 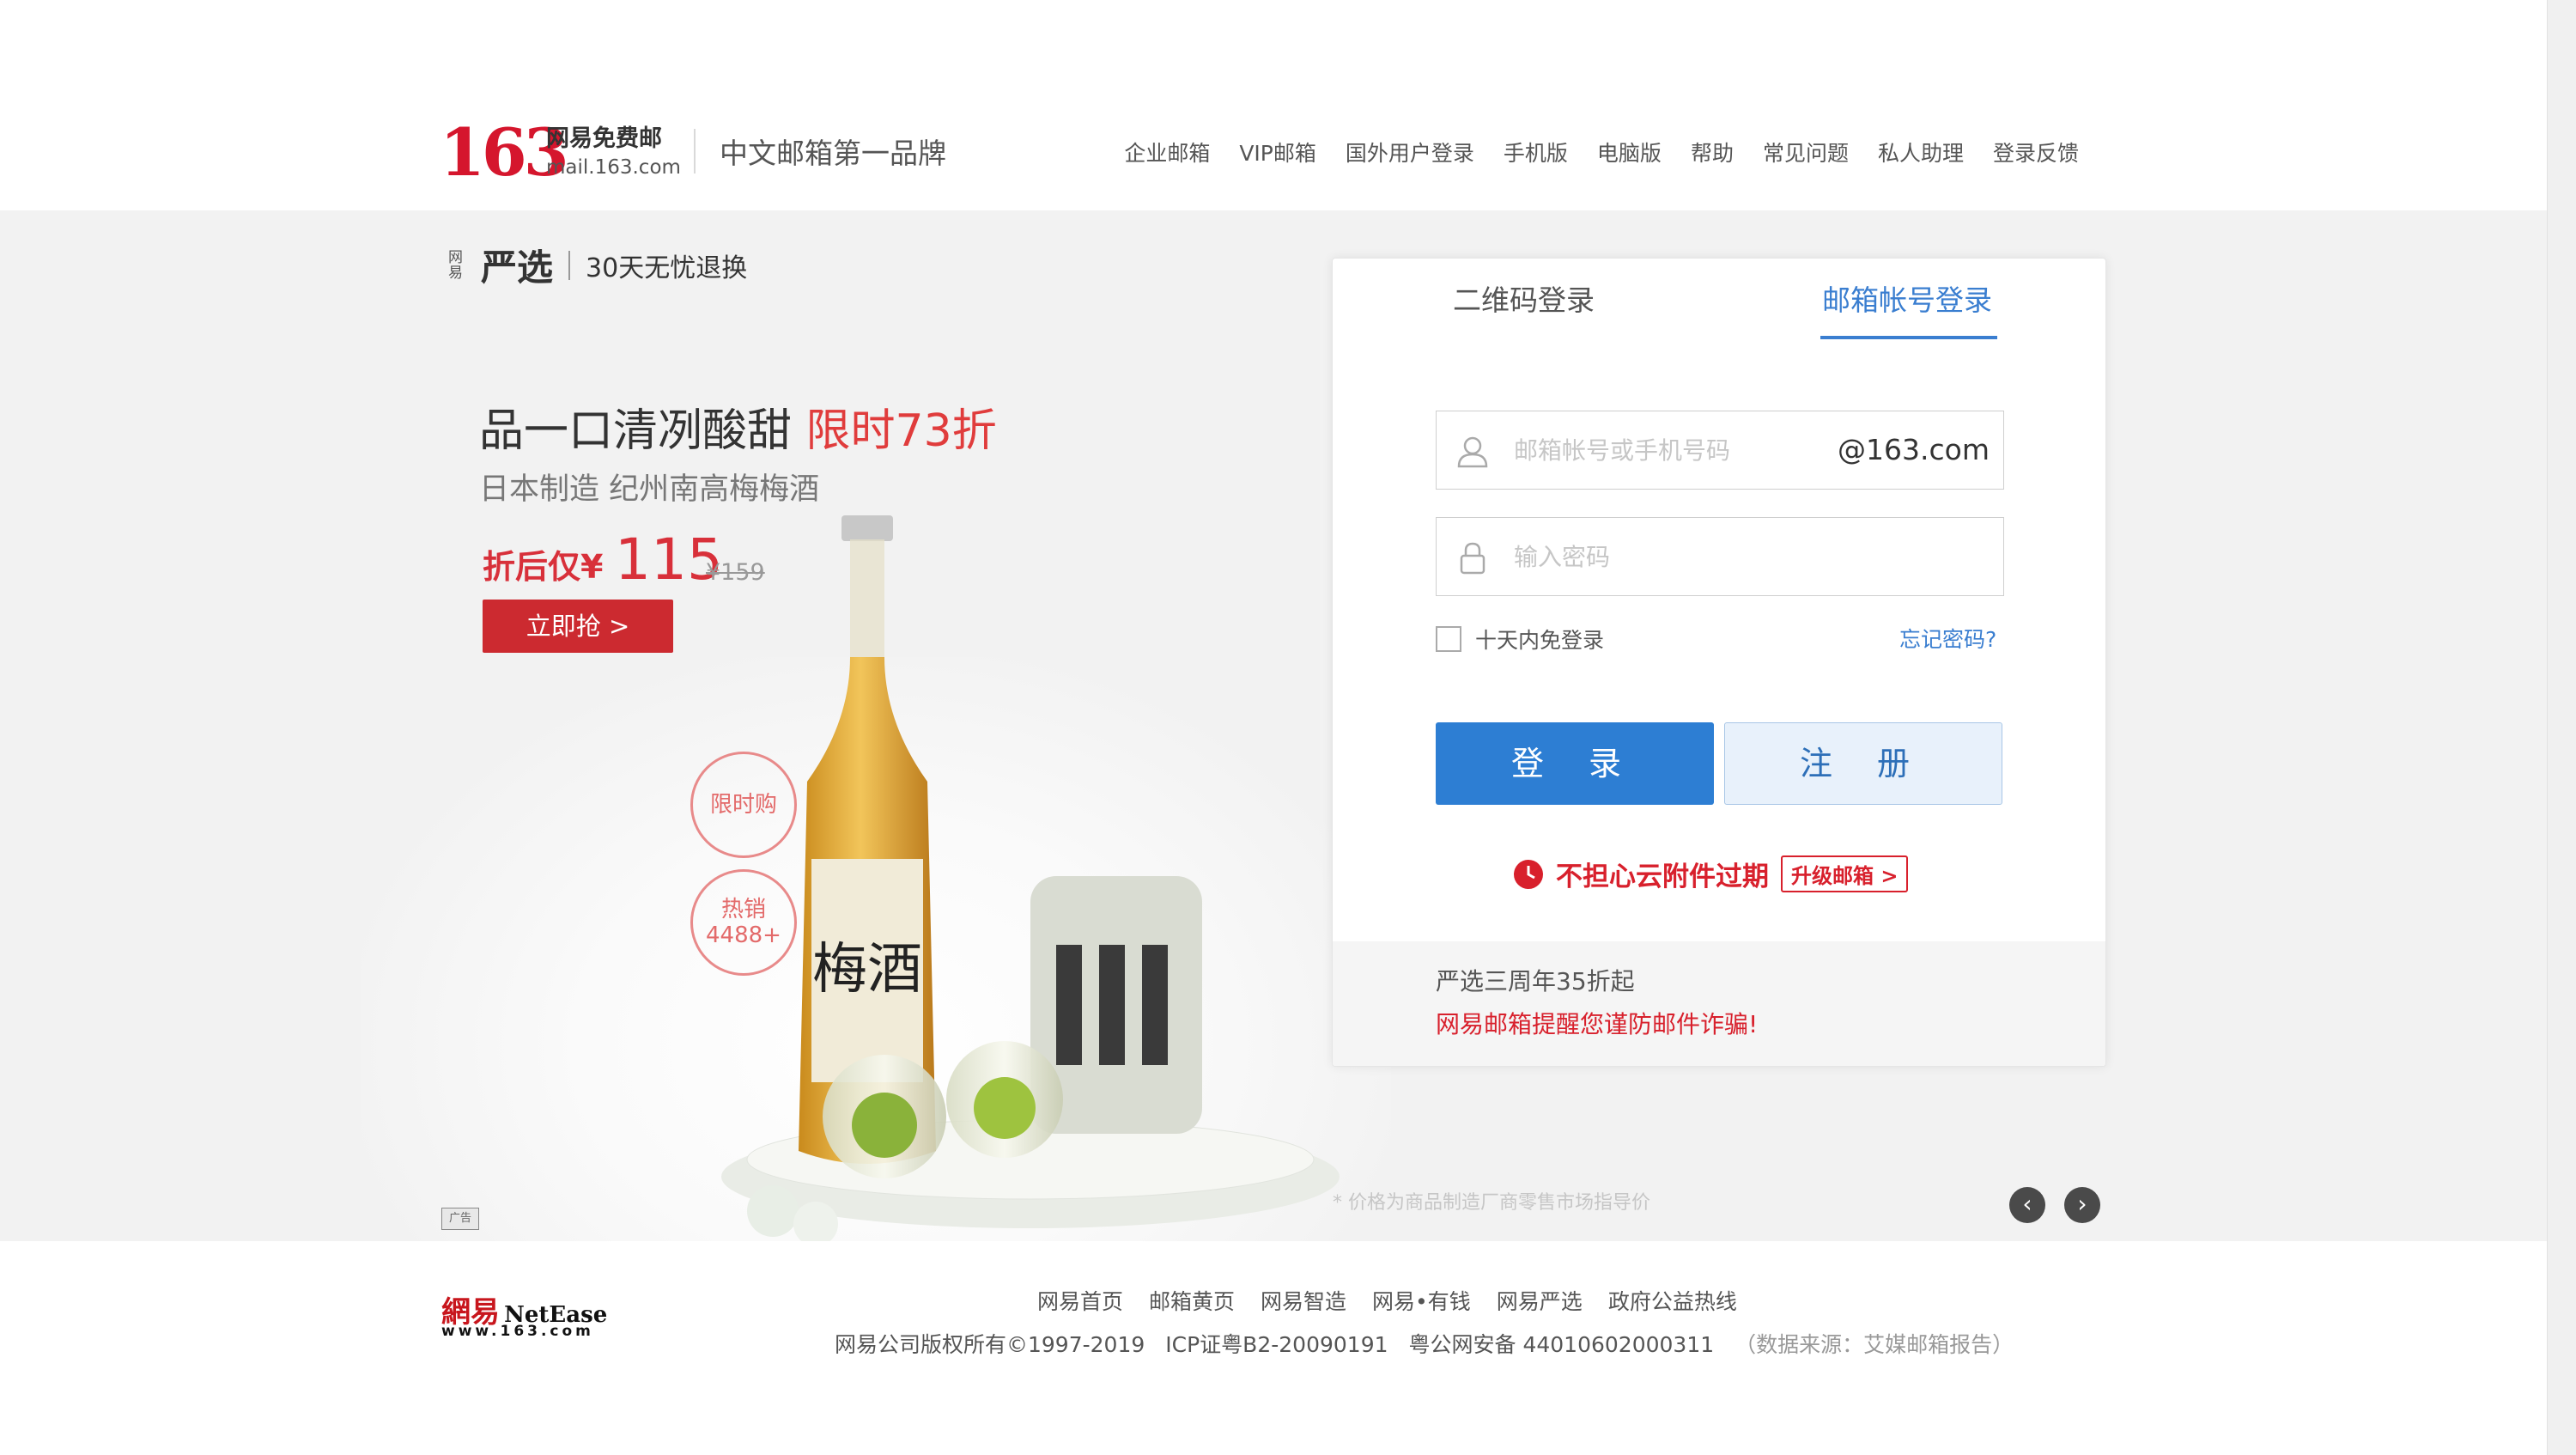 I want to click on nav-enterprise-mail: 企业邮箱, so click(x=1167, y=153).